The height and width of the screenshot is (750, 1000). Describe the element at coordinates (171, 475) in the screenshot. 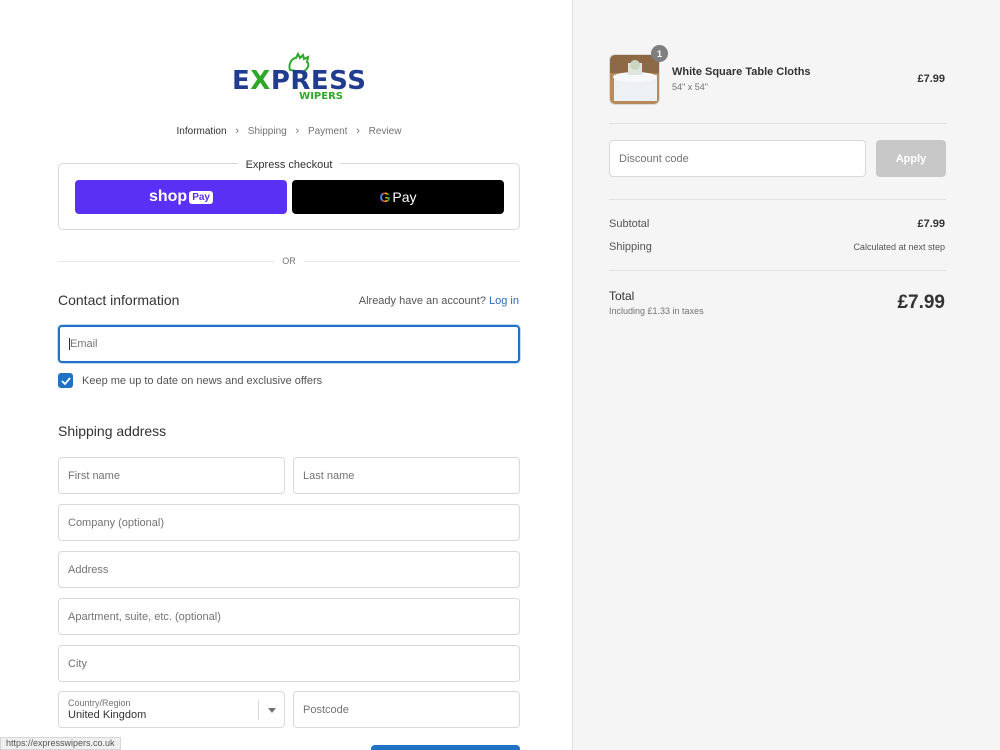

I see `first-name-field: First name` at that location.